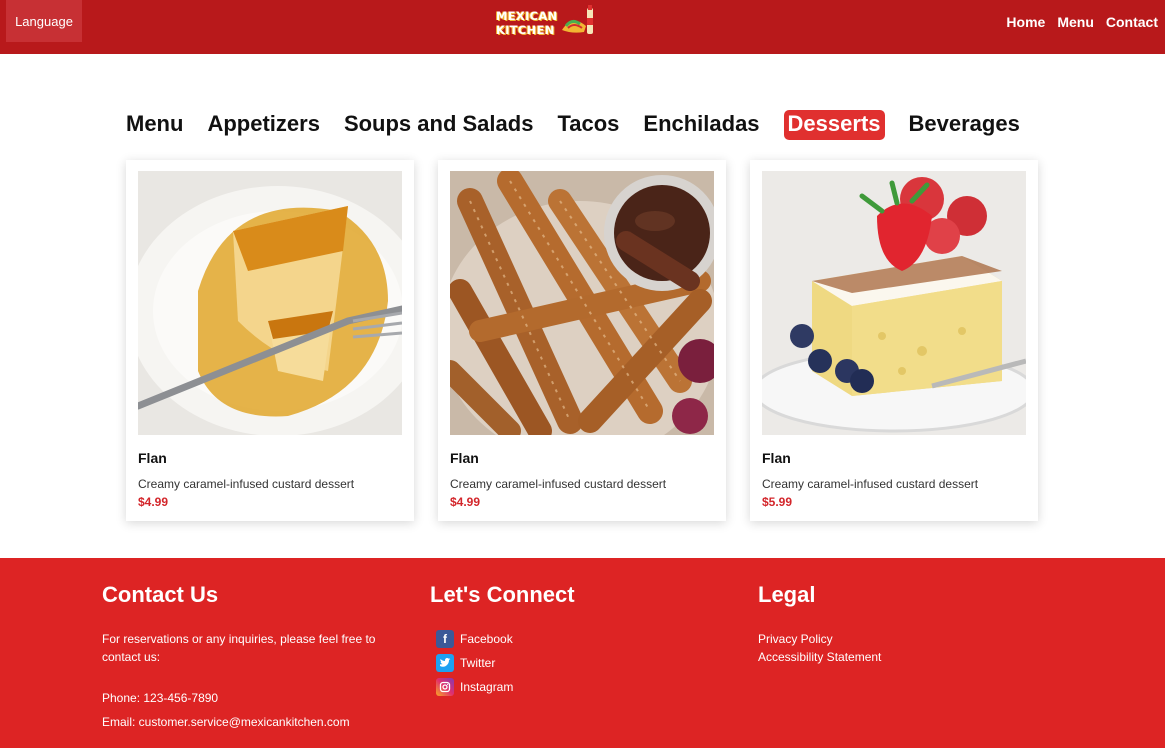 Image resolution: width=1165 pixels, height=748 pixels. I want to click on tab-desserts: Desserts, so click(834, 125).